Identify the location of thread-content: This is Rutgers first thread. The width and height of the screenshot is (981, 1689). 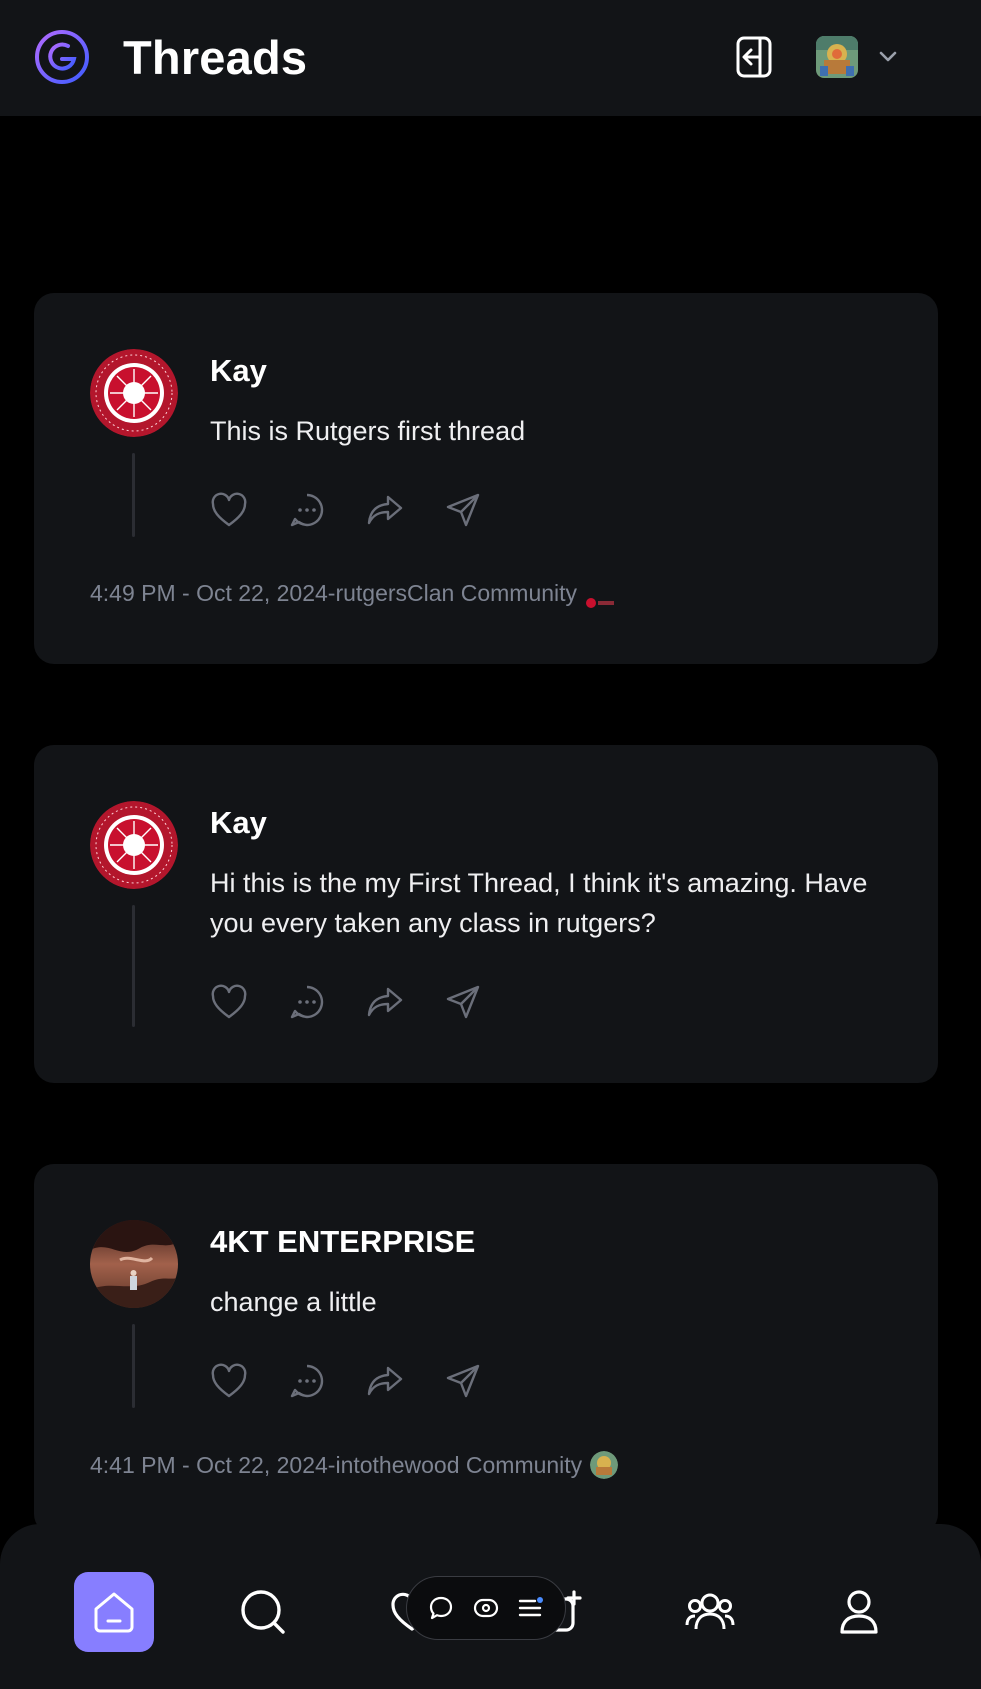
(368, 431).